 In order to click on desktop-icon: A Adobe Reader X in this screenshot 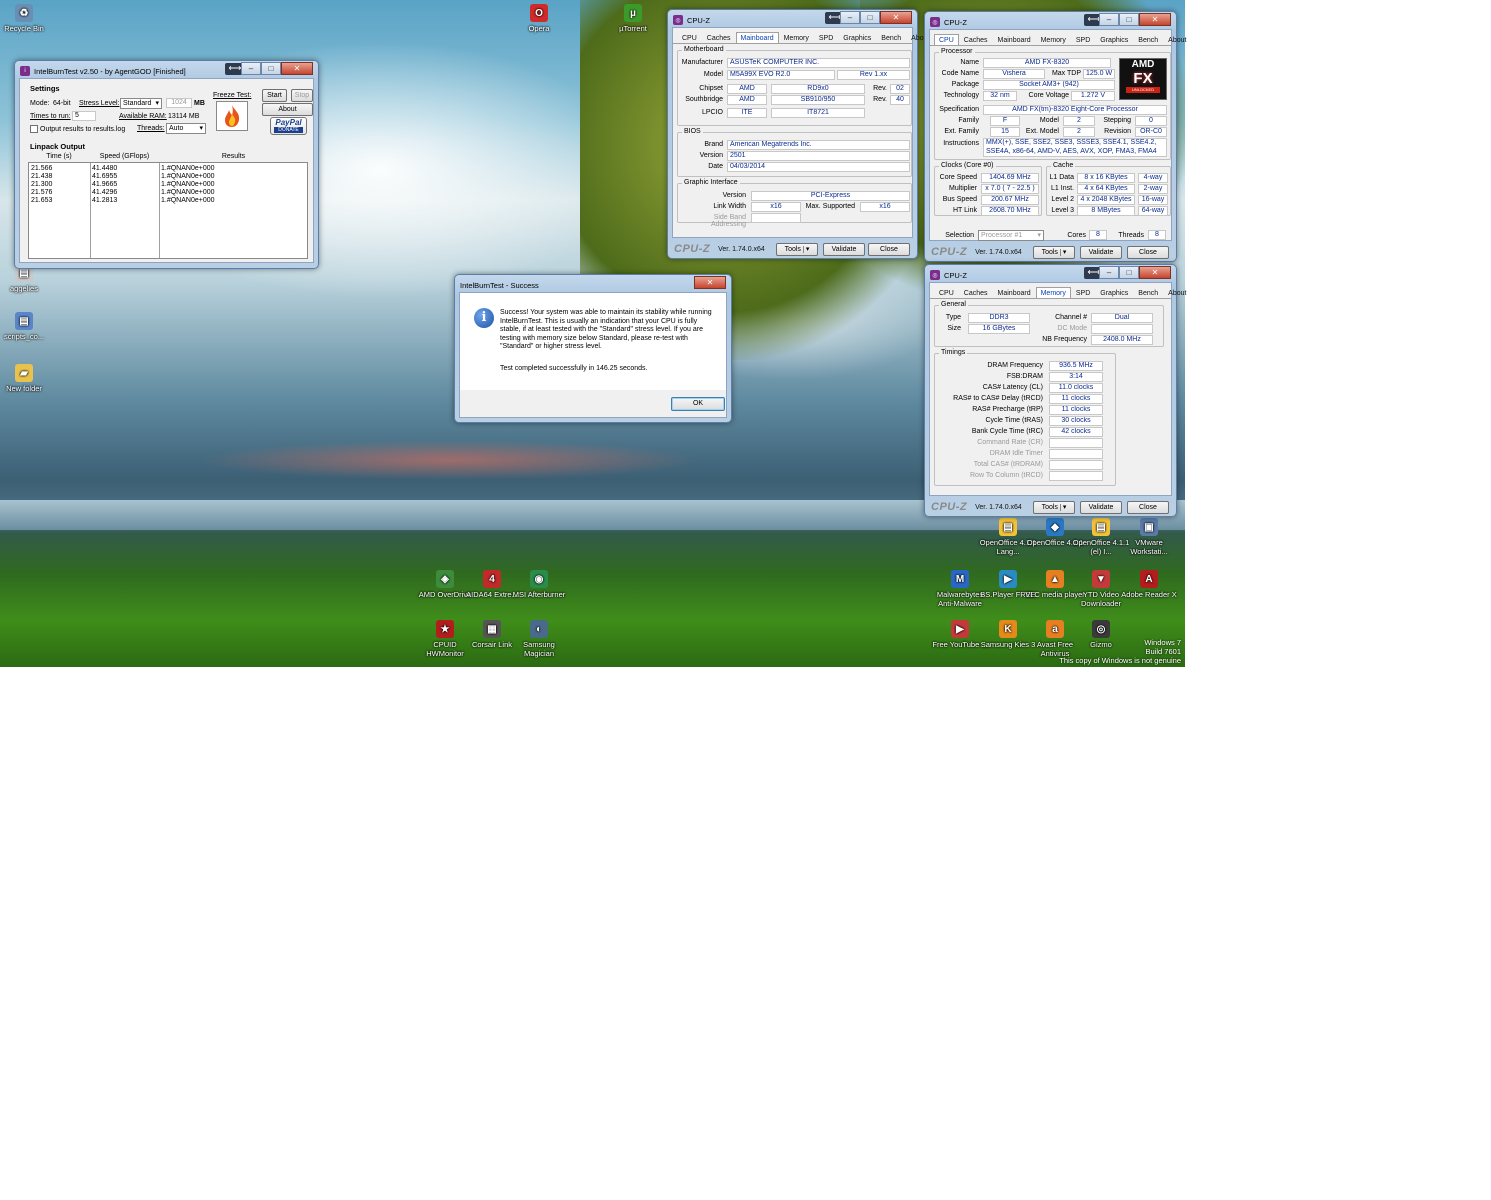, I will do `click(1149, 584)`.